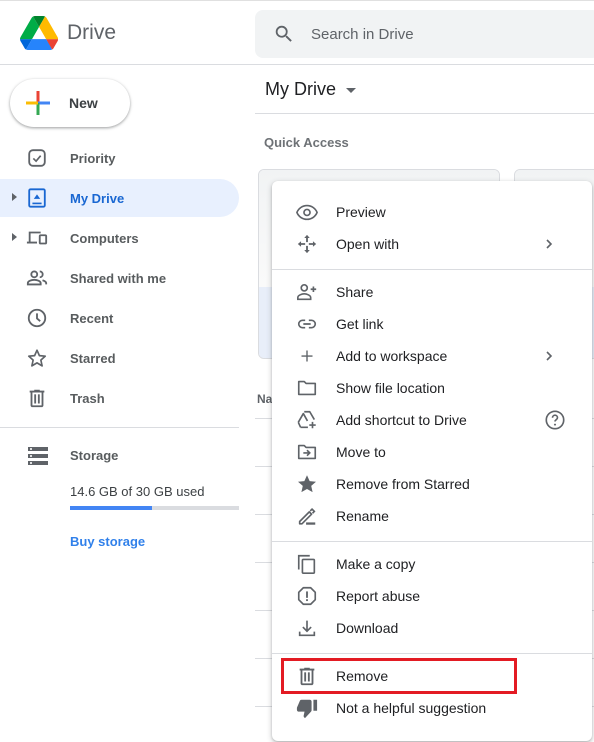  I want to click on menu-item-label: Add to workspace, so click(392, 356).